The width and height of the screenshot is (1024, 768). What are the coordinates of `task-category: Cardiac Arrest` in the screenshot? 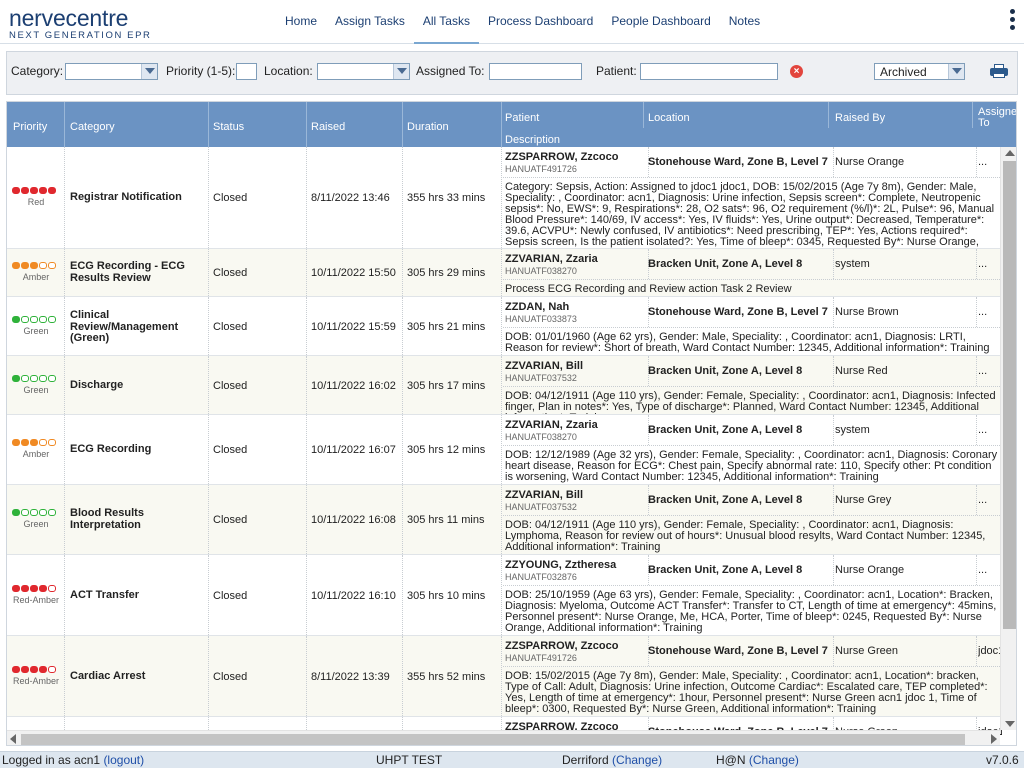 It's located at (137, 676).